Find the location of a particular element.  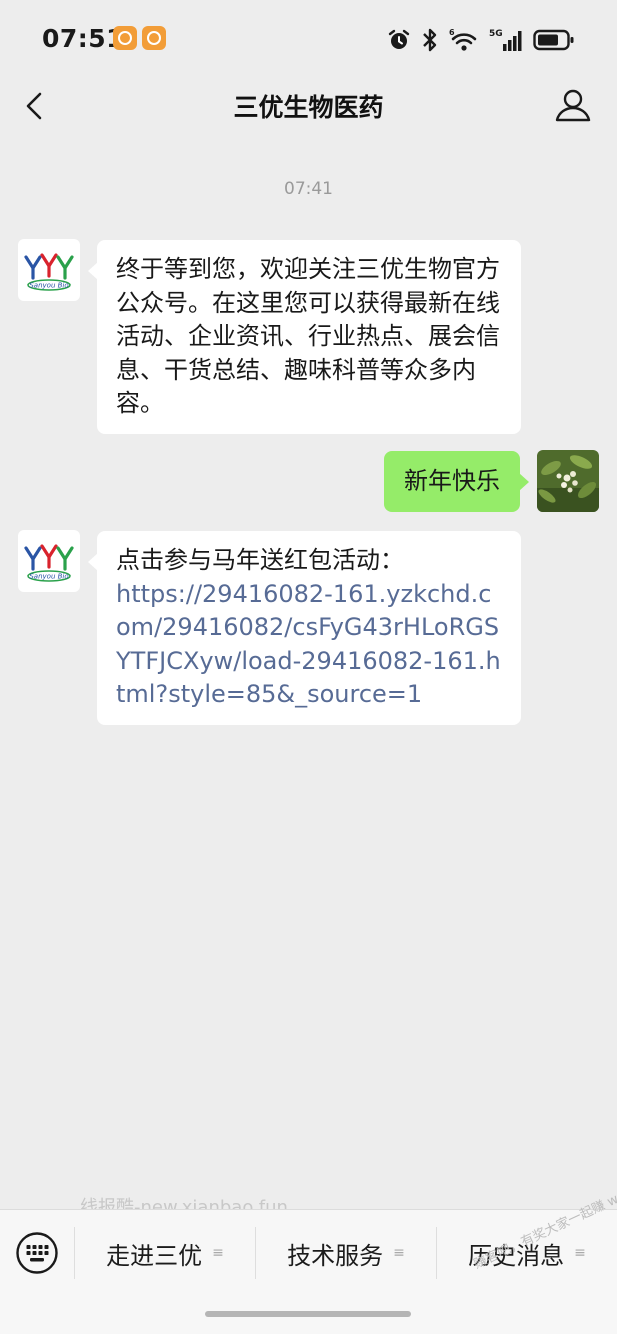

5g-signal-icon: 5G is located at coordinates (505, 40).